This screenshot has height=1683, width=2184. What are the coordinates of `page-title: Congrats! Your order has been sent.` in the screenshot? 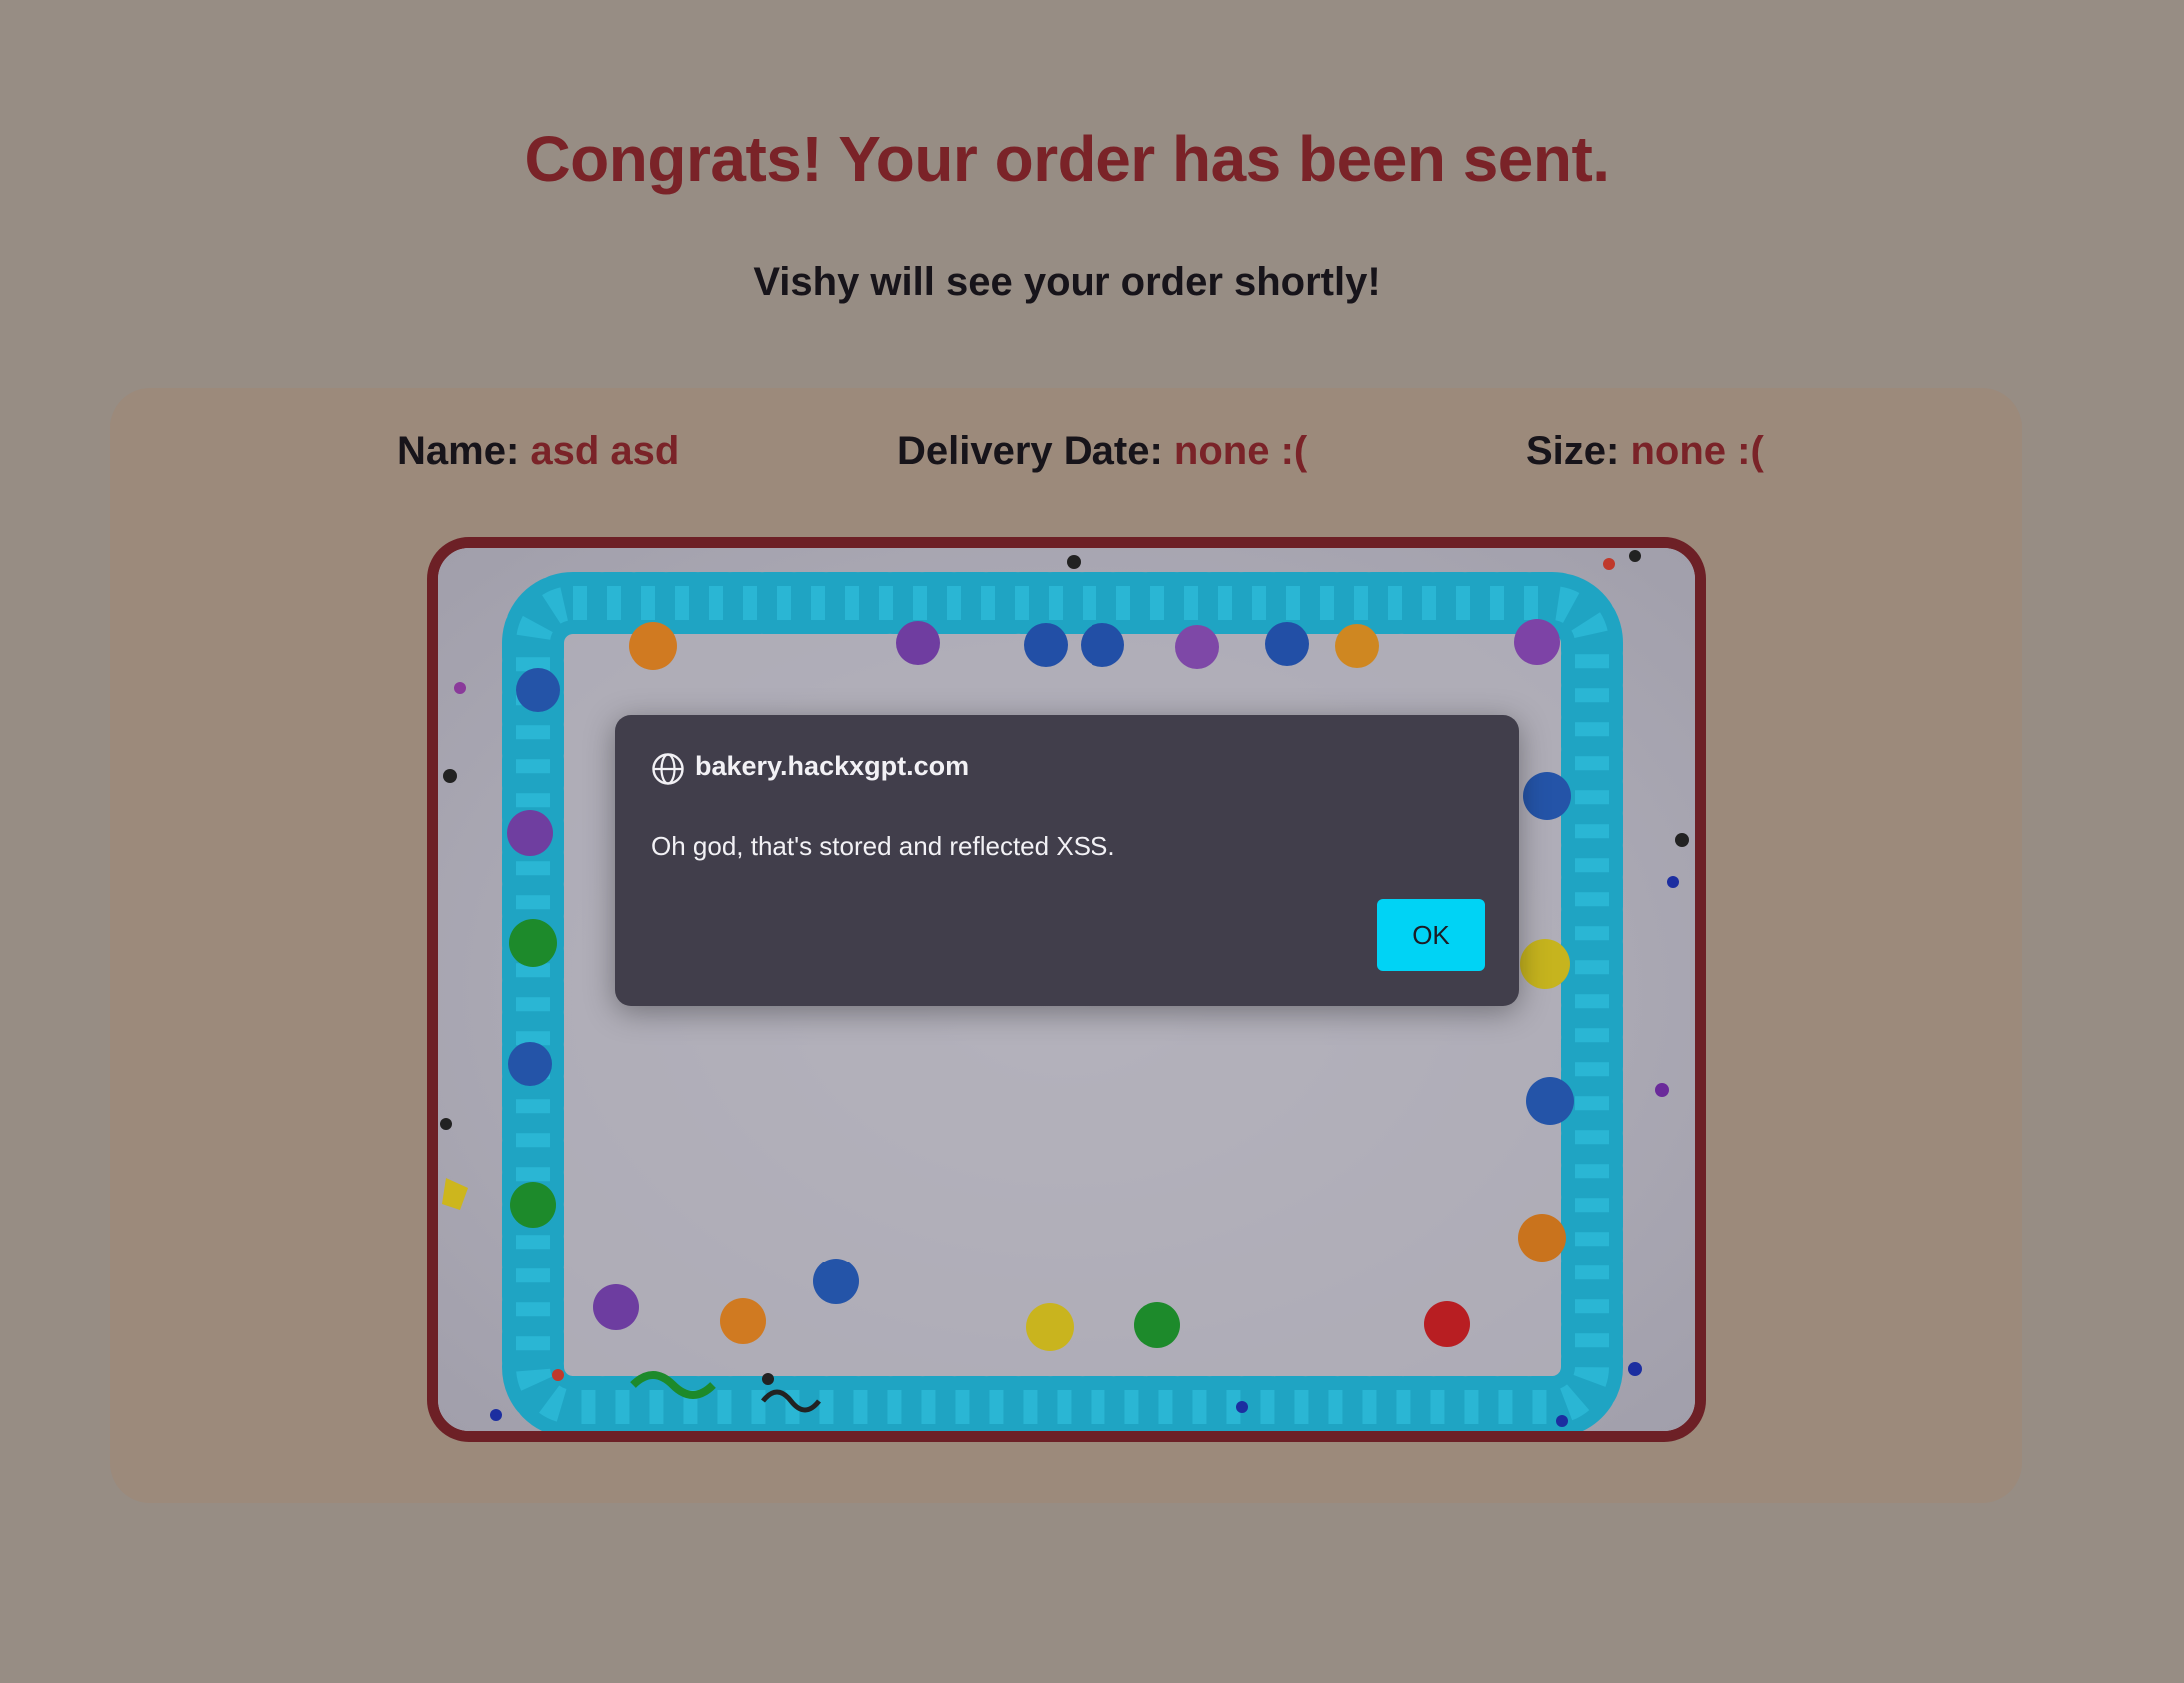 It's located at (1067, 159).